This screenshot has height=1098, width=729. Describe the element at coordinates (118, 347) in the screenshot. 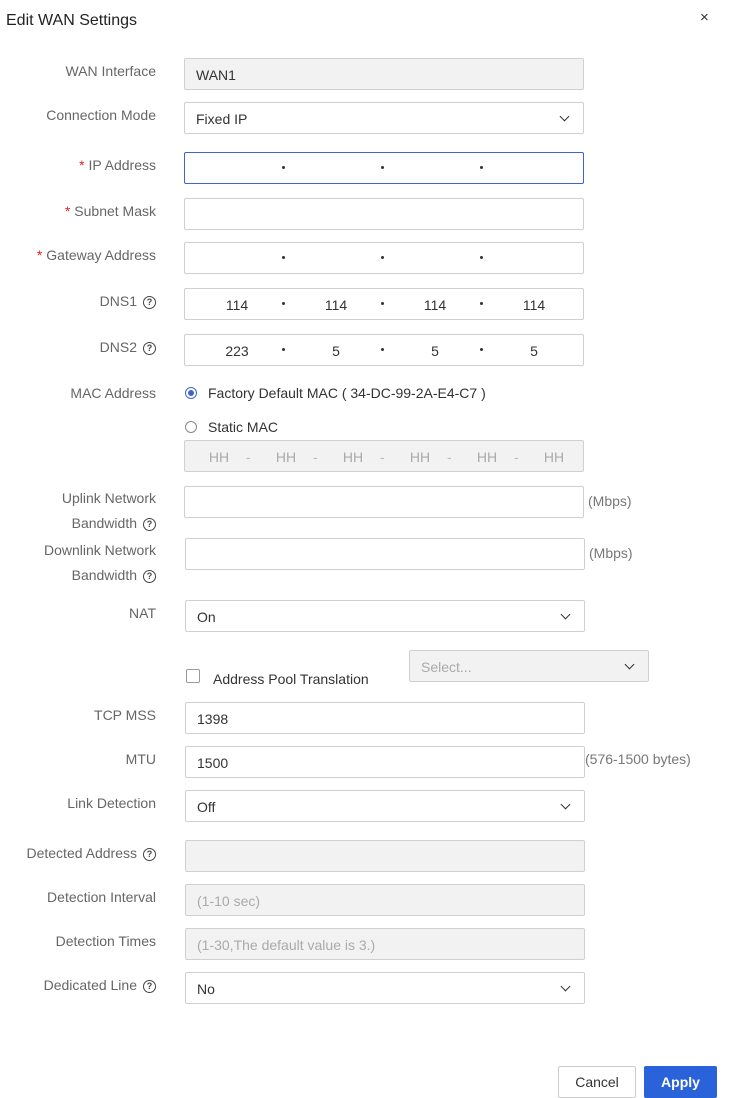

I see `dns2-label-text: DNS2` at that location.